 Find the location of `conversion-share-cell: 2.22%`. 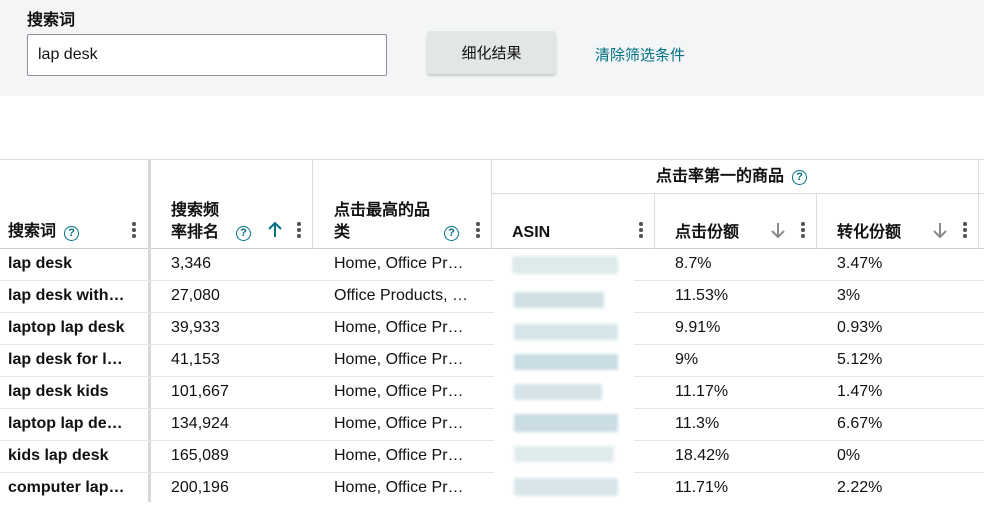

conversion-share-cell: 2.22% is located at coordinates (860, 487).